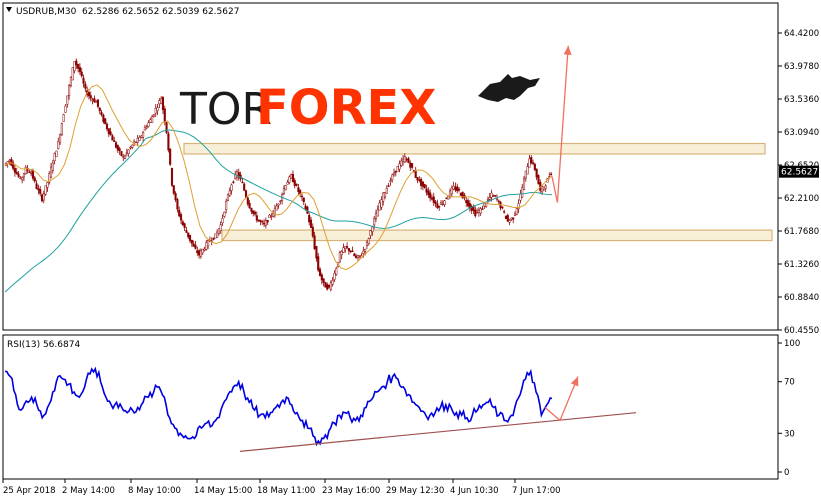  I want to click on rsi-tick-label: 30, so click(789, 434).